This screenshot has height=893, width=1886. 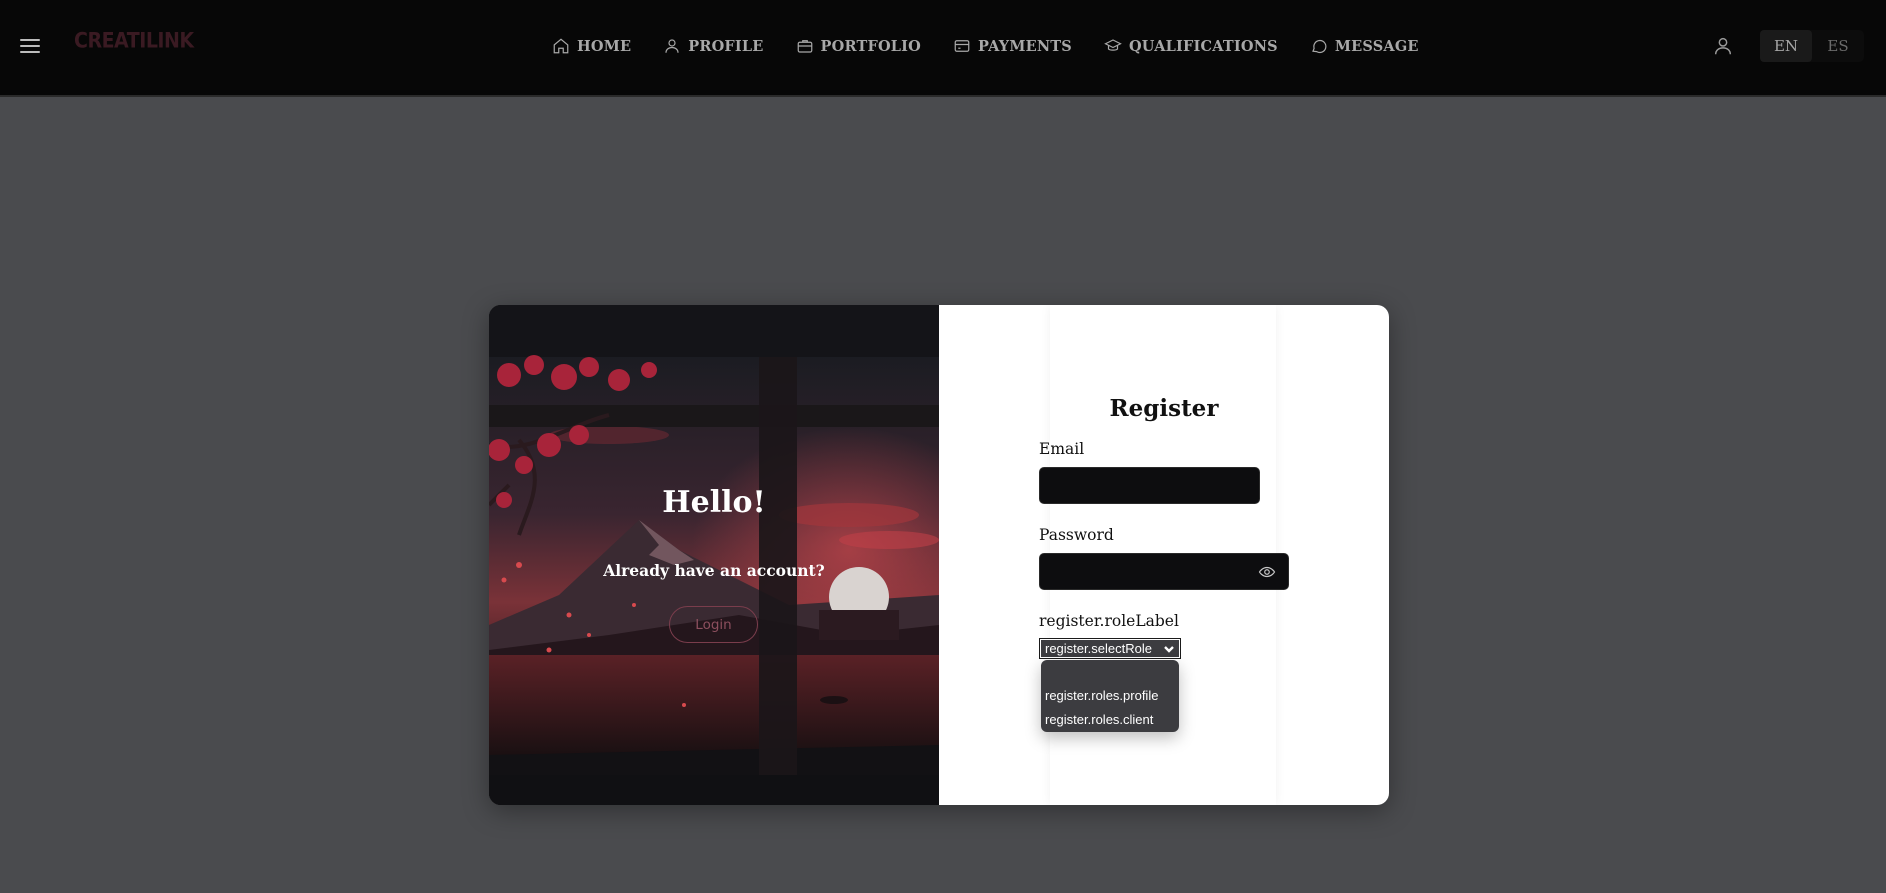 What do you see at coordinates (1113, 45) in the screenshot?
I see `graduation-cap-icon` at bounding box center [1113, 45].